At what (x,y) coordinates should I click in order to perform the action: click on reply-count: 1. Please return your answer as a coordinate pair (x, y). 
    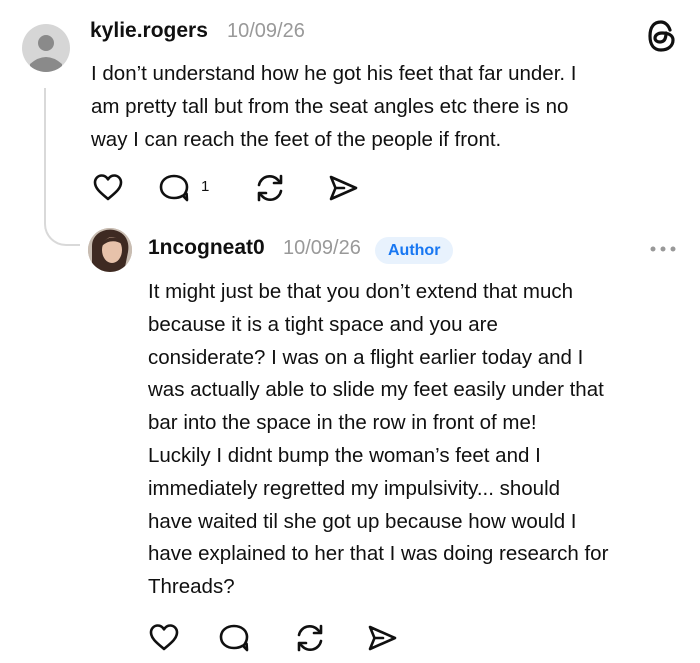
    Looking at the image, I should click on (205, 186).